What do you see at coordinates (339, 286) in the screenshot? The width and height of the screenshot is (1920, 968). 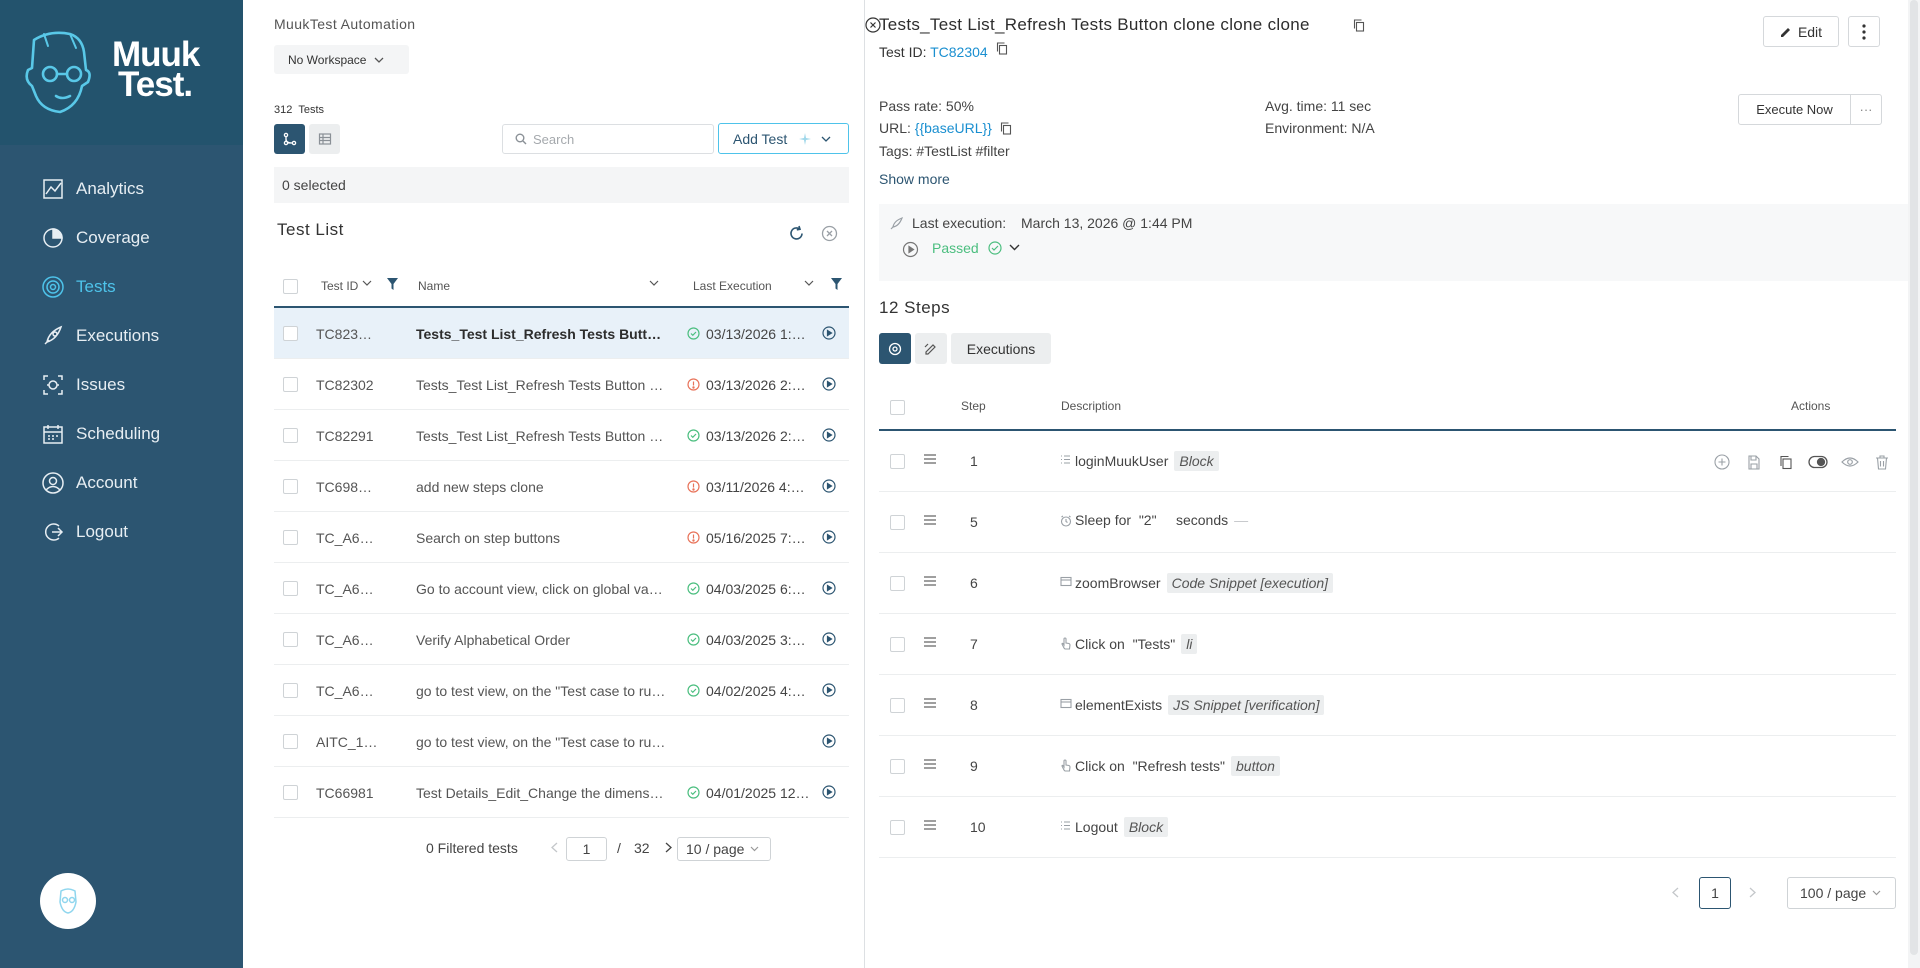 I see `col-test-id: Test ID` at bounding box center [339, 286].